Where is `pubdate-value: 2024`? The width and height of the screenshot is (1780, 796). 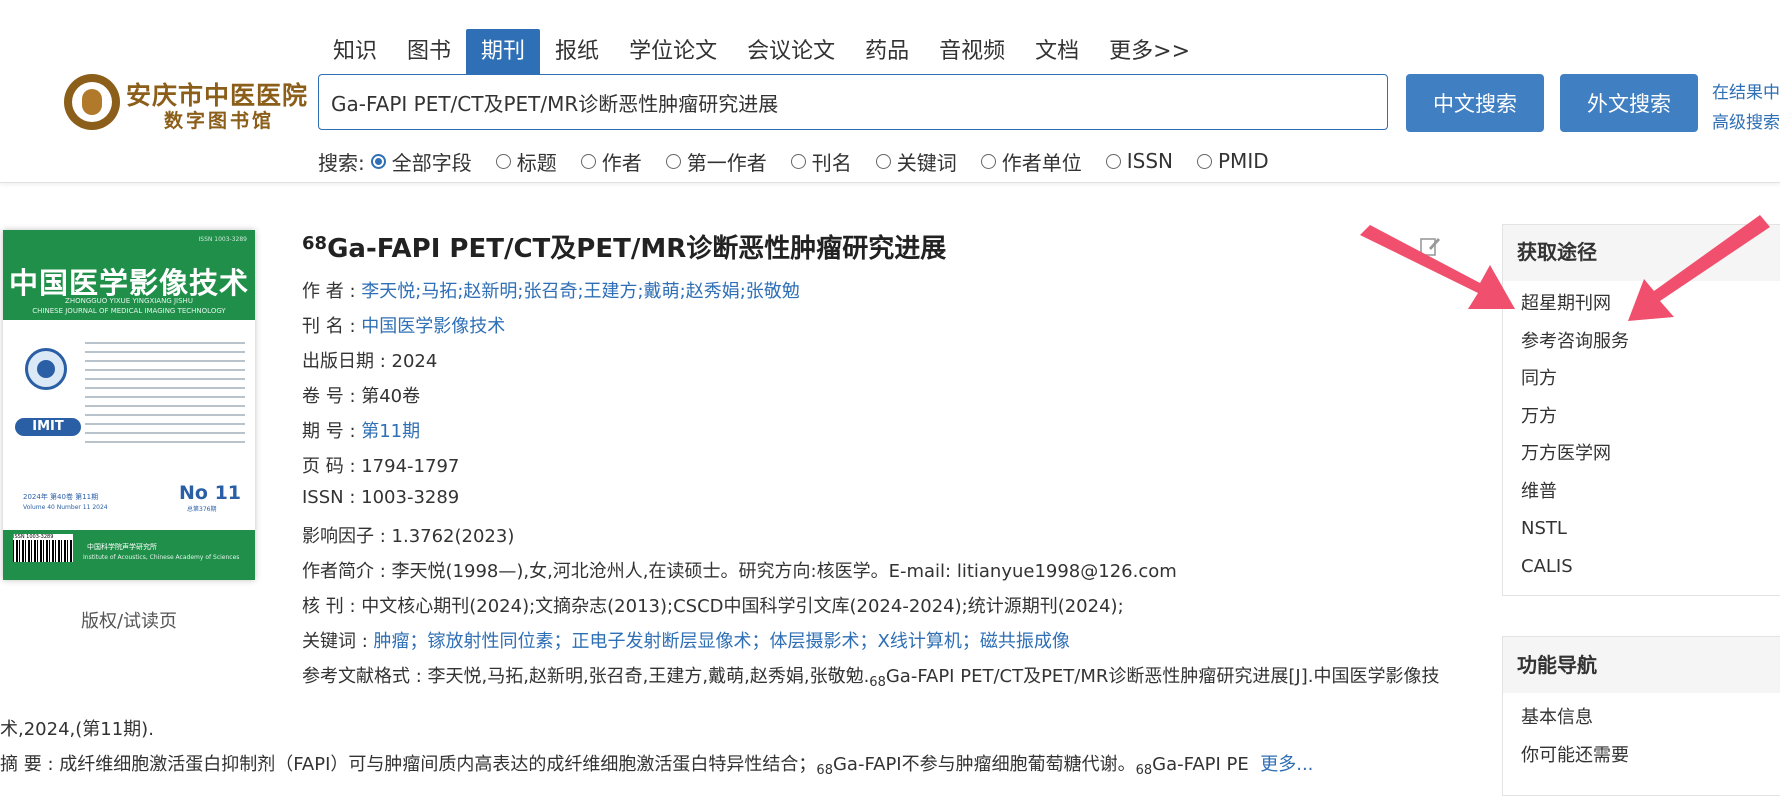
pubdate-value: 2024 is located at coordinates (414, 361).